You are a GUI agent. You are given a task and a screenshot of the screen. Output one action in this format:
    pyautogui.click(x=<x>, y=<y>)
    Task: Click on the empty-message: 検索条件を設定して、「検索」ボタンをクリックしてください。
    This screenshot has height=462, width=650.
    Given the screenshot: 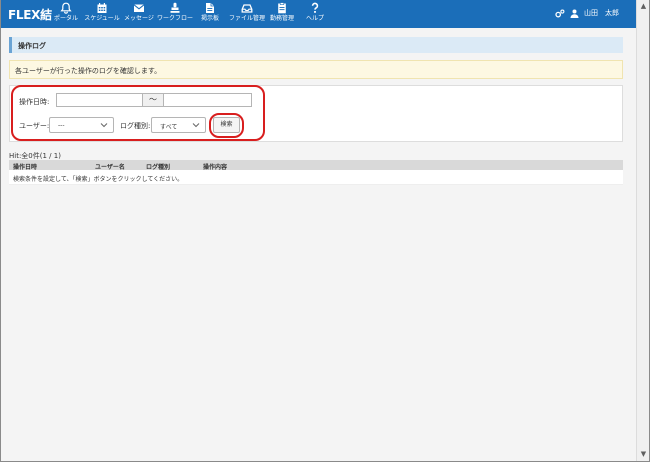 What is the action you would take?
    pyautogui.click(x=98, y=179)
    